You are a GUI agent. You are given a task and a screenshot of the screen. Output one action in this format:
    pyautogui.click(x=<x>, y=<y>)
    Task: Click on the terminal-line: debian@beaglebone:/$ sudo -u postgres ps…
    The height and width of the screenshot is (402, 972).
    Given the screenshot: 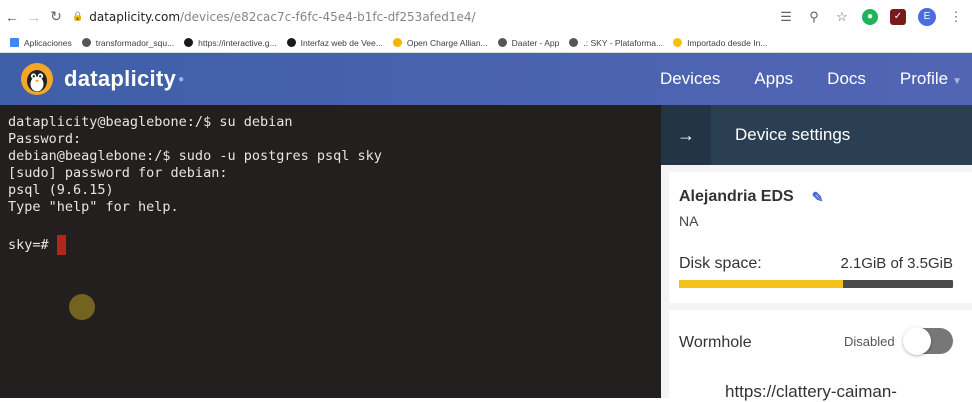 What is the action you would take?
    pyautogui.click(x=195, y=156)
    